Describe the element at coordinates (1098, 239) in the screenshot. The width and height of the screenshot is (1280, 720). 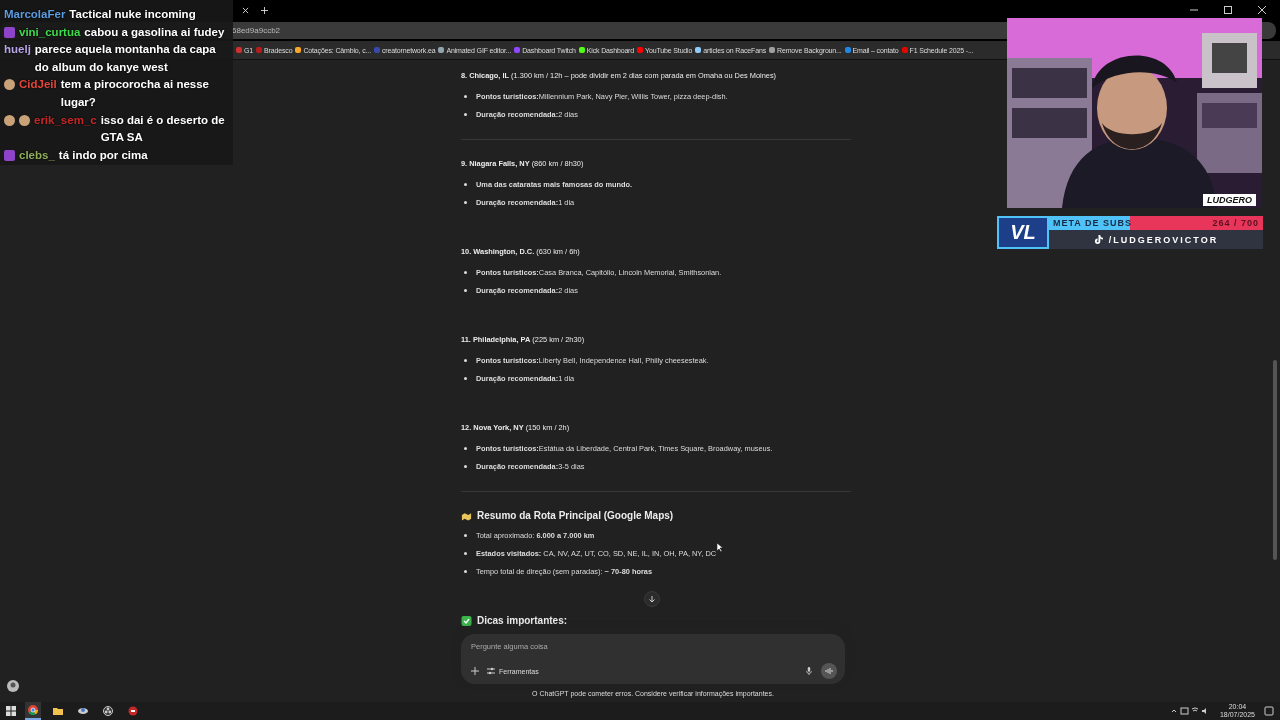
I see `music-note-icon` at that location.